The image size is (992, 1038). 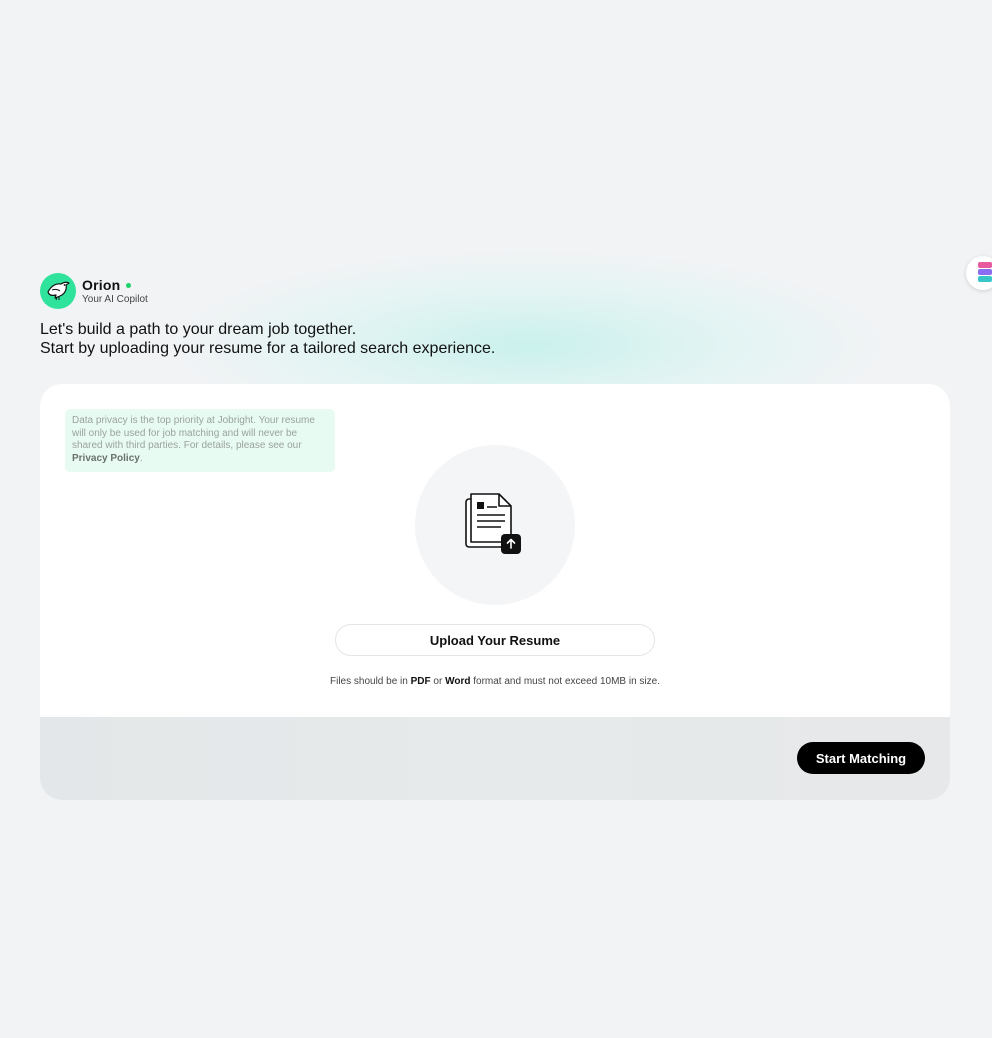 What do you see at coordinates (115, 299) in the screenshot?
I see `assistant-subtitle: Your AI Copilot` at bounding box center [115, 299].